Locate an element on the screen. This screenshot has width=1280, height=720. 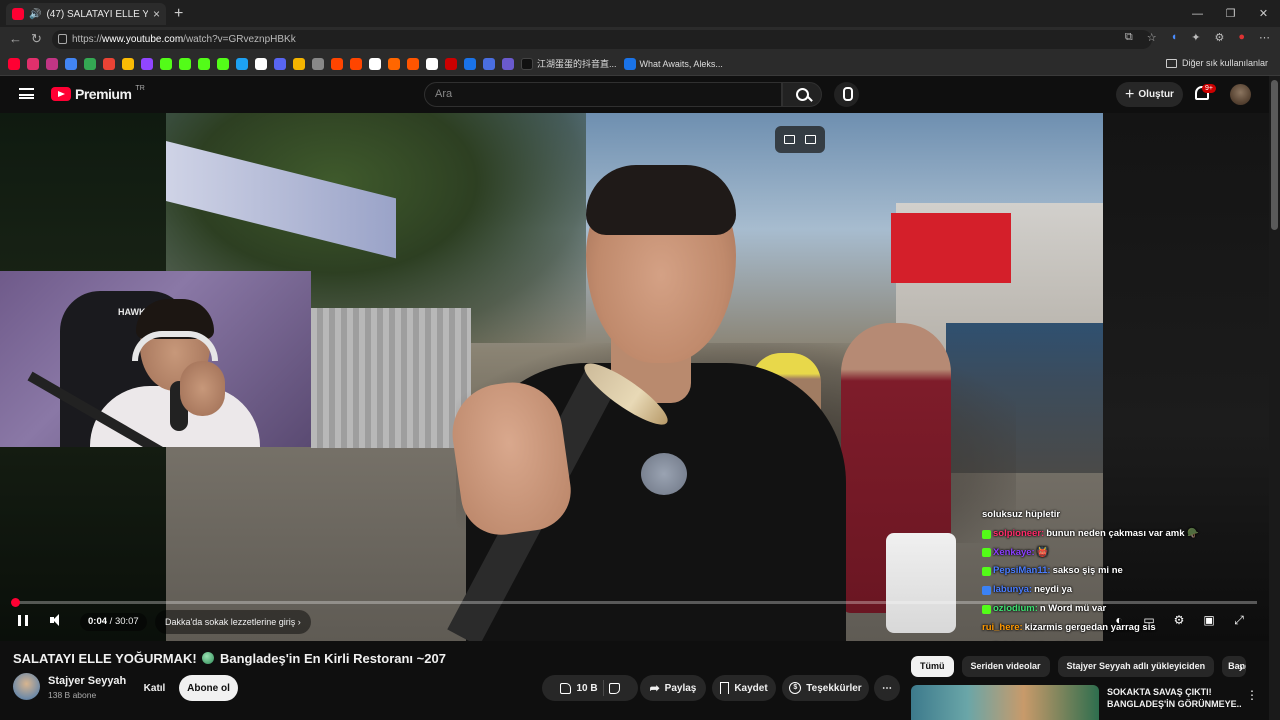
share-label: Paylaş is located at coordinates (680, 688).